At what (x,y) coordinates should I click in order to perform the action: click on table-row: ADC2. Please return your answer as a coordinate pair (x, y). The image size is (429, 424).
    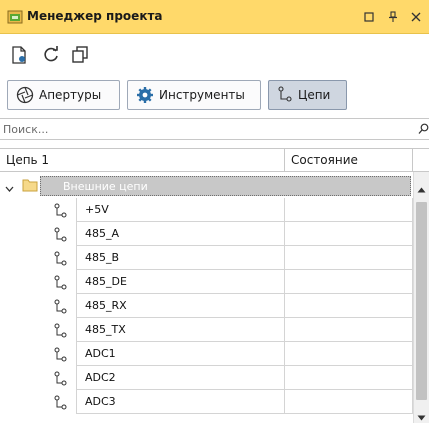
    Looking at the image, I should click on (206, 378).